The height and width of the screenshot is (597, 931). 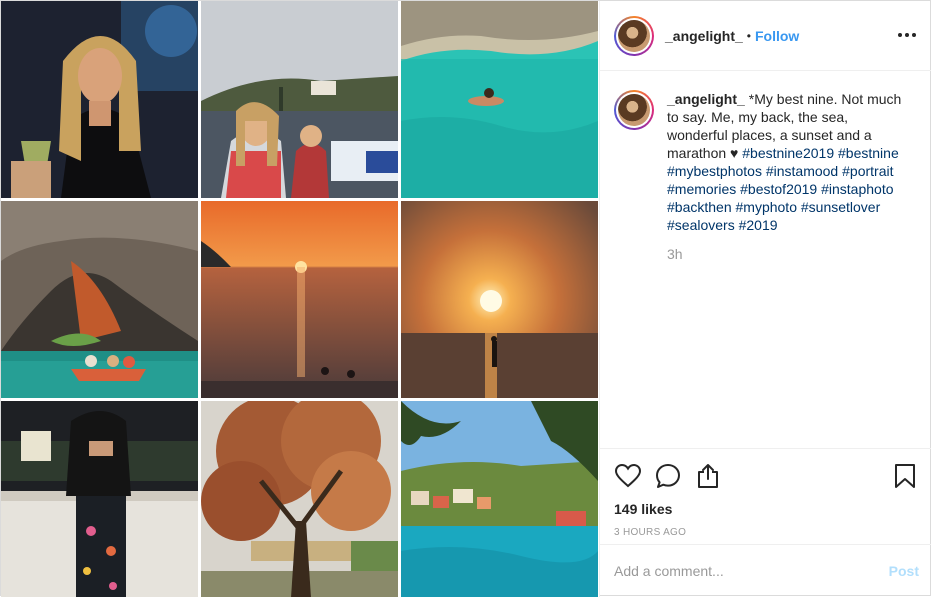 I want to click on hashtag-link: #bestnine, so click(x=868, y=153).